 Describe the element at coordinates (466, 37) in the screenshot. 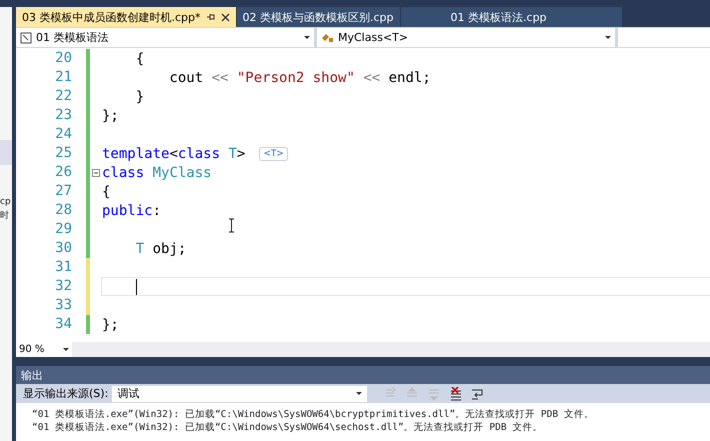

I see `scope-dropdown: MyClass<T>` at that location.